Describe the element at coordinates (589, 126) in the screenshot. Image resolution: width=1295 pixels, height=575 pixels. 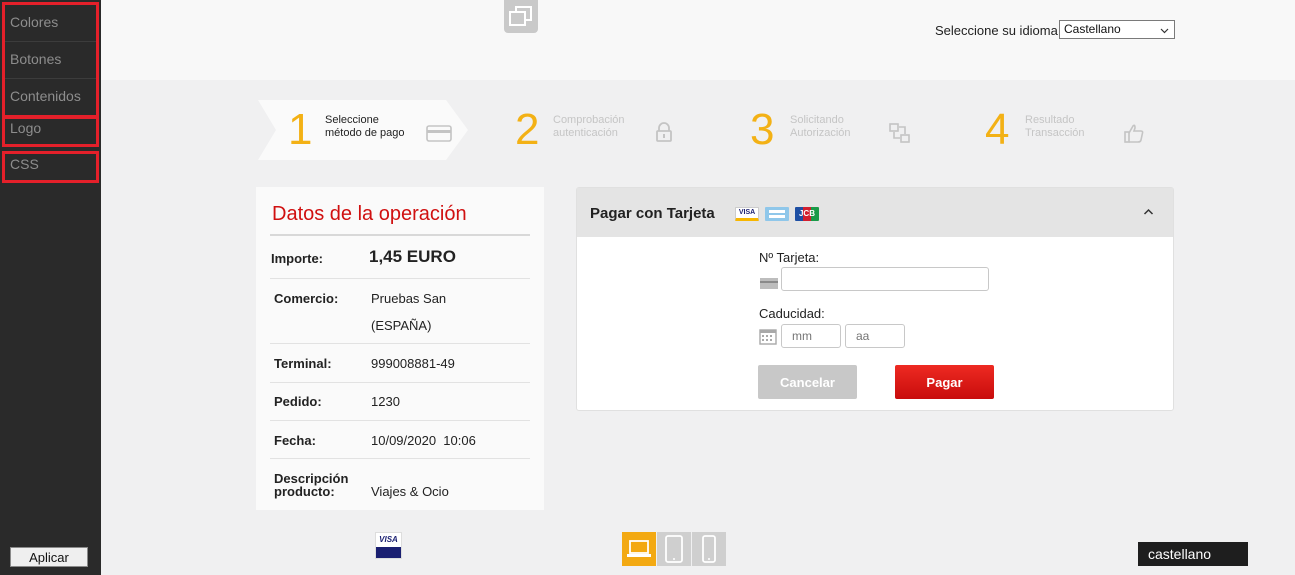
I see `step-label: Comprobación autenticación` at that location.